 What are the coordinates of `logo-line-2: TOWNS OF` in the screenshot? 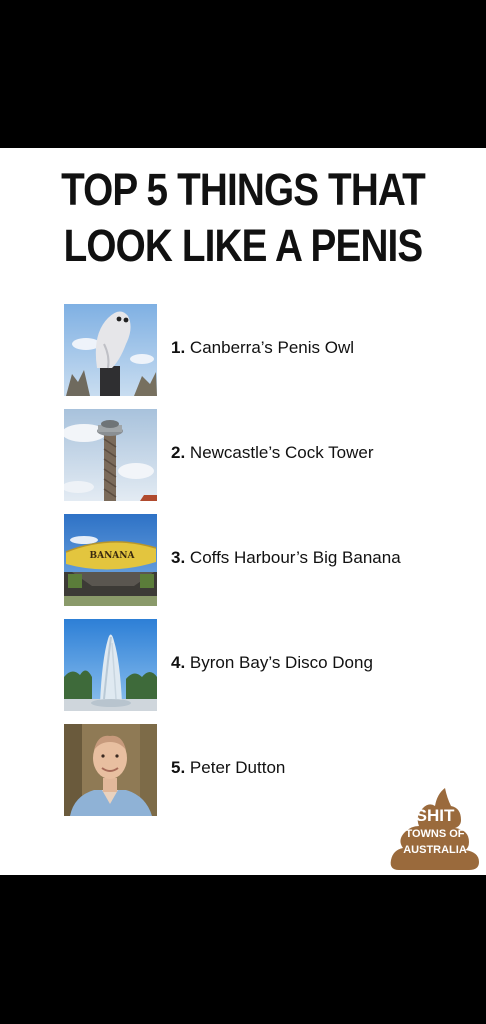 It's located at (435, 834).